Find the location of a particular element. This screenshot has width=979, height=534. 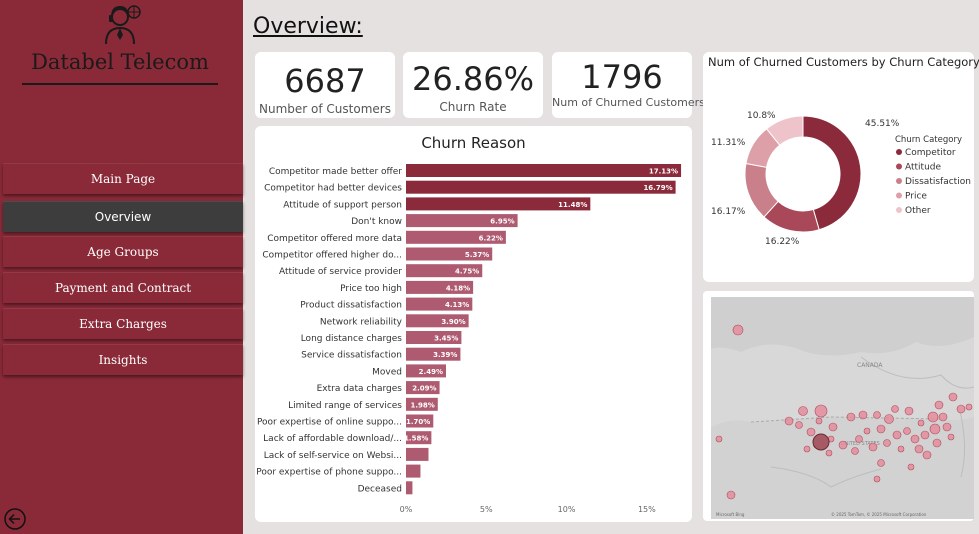

bar-data-label: 3.90% is located at coordinates (453, 322).